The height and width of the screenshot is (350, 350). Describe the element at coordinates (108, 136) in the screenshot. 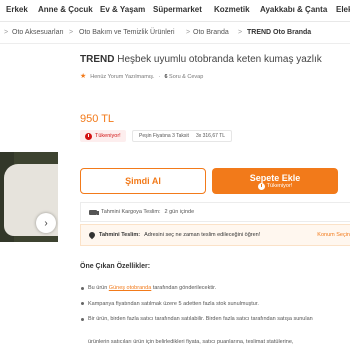

I see `stock-badge-label: Tükeniyor!` at that location.